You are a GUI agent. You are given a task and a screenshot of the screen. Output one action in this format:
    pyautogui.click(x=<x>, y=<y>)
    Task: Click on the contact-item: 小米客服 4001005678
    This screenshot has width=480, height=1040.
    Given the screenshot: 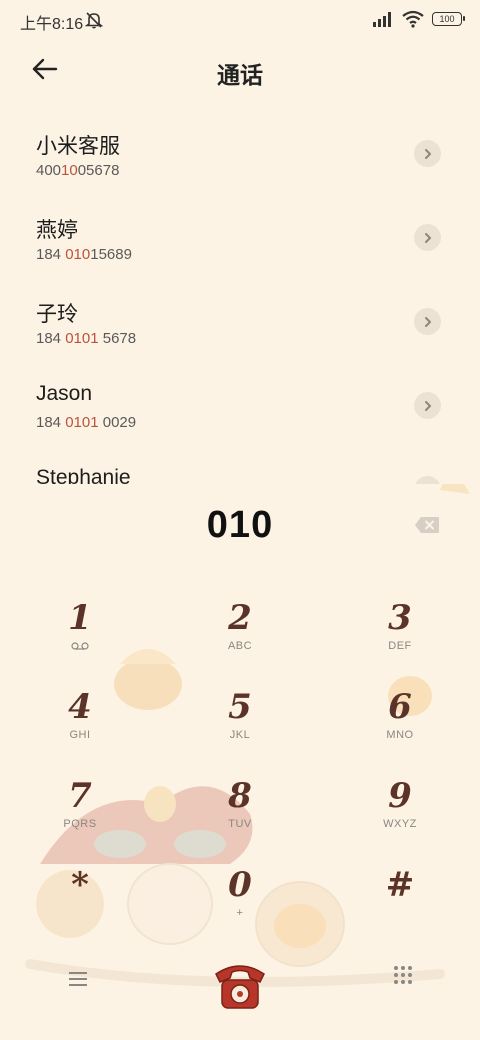 What is the action you would take?
    pyautogui.click(x=240, y=154)
    